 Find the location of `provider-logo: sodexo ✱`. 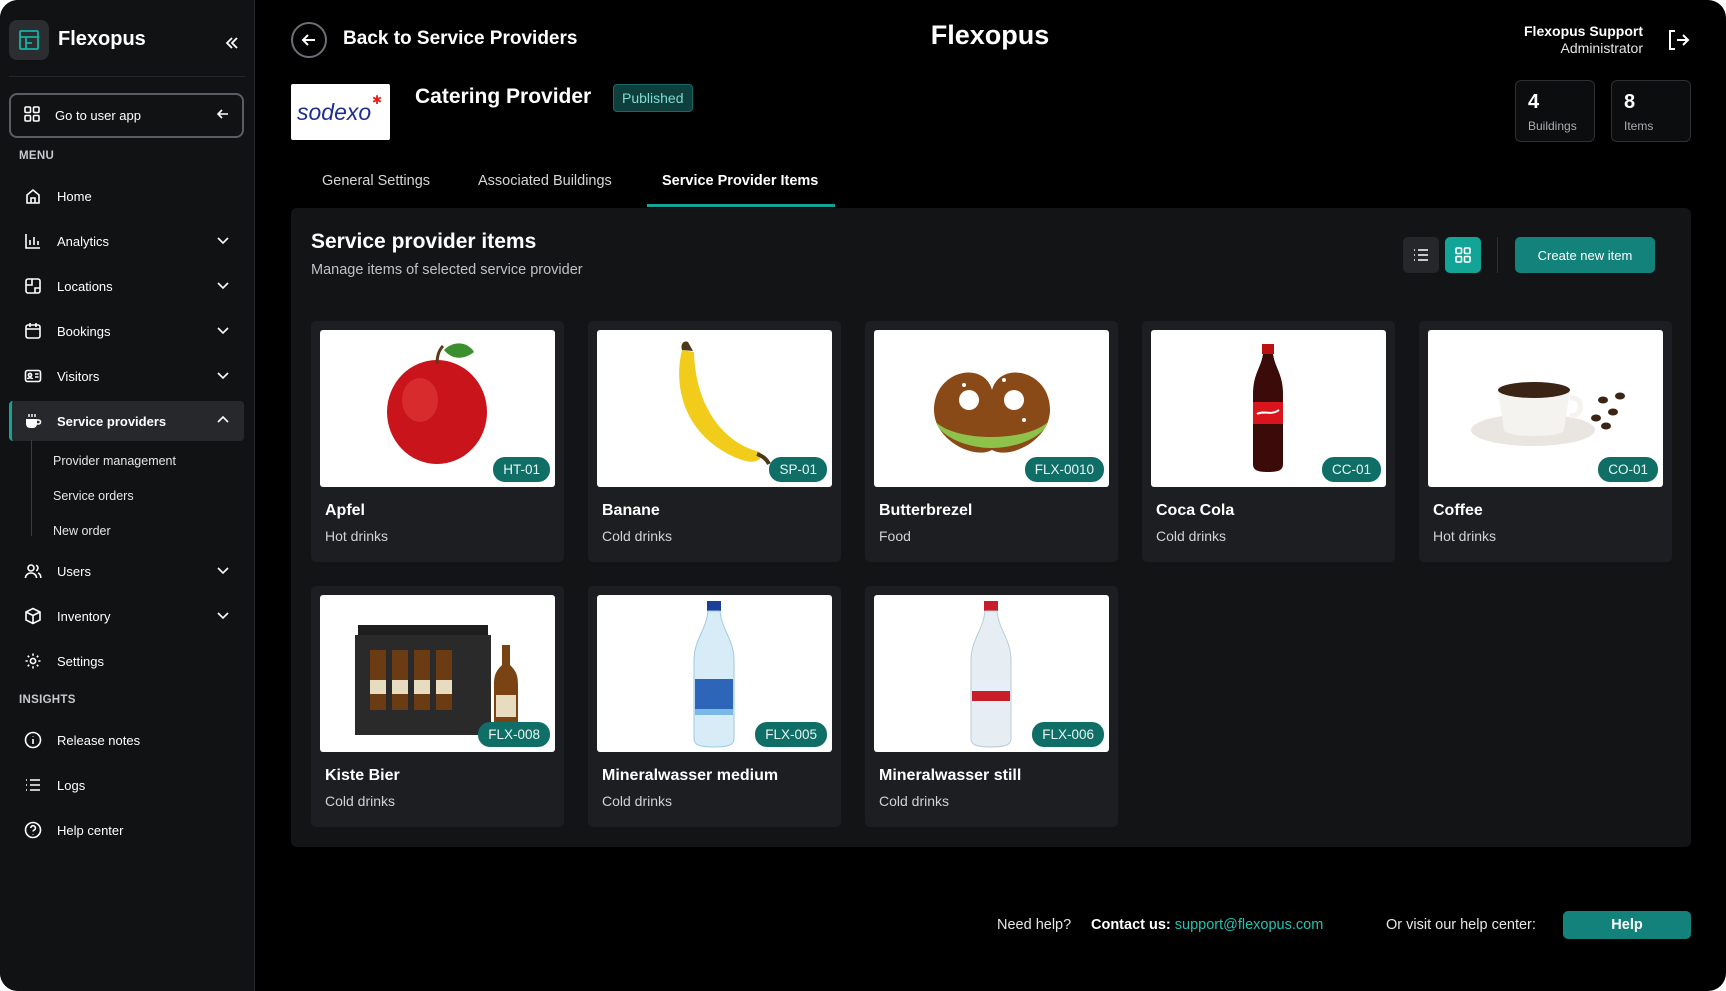

provider-logo: sodexo ✱ is located at coordinates (340, 112).